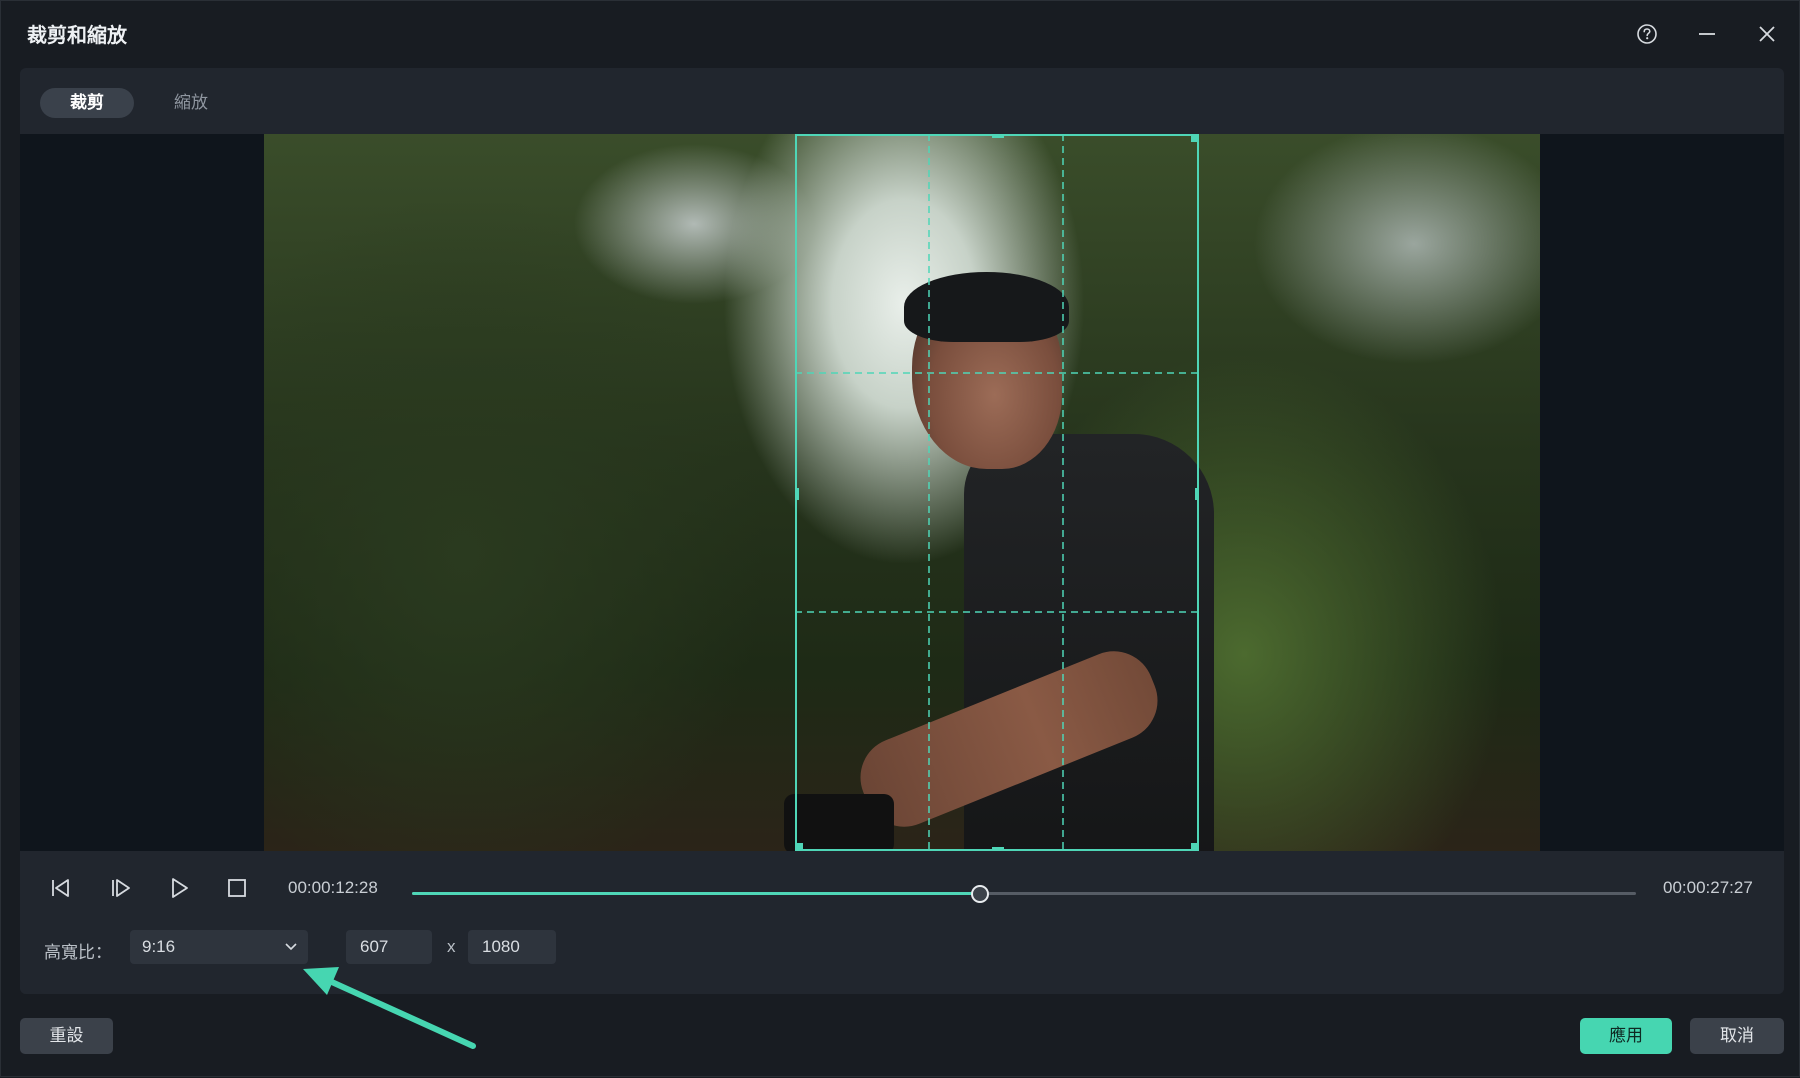  Describe the element at coordinates (979, 894) in the screenshot. I see `timeline-playhead` at that location.